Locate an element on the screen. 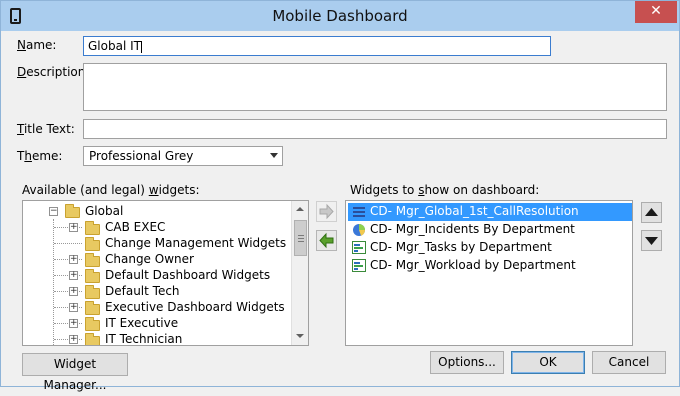 The width and height of the screenshot is (680, 396). scroll-up-icon is located at coordinates (300, 209).